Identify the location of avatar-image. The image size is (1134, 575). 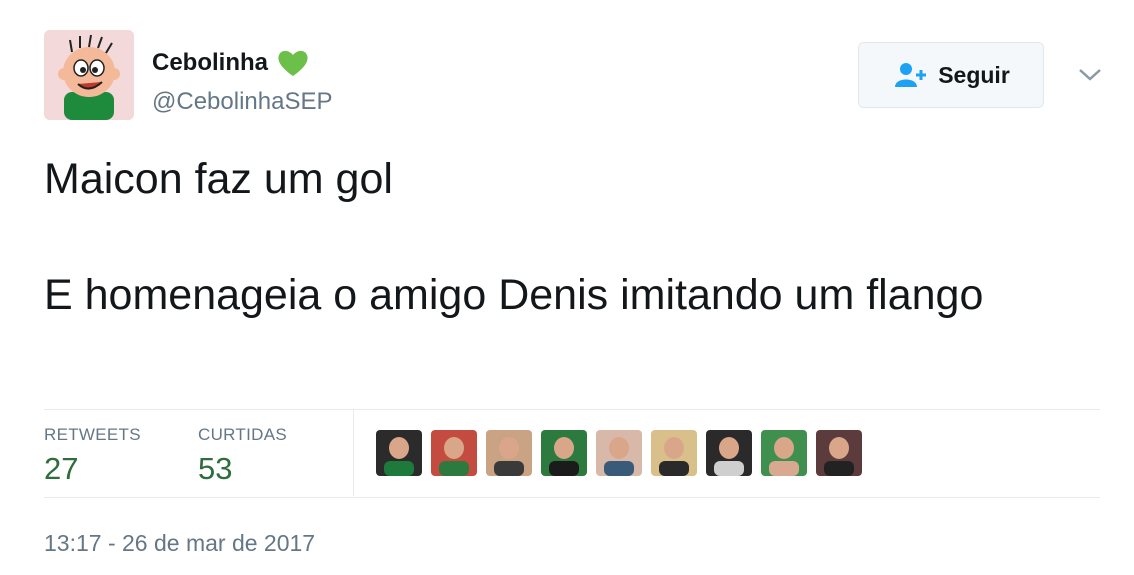
(89, 75).